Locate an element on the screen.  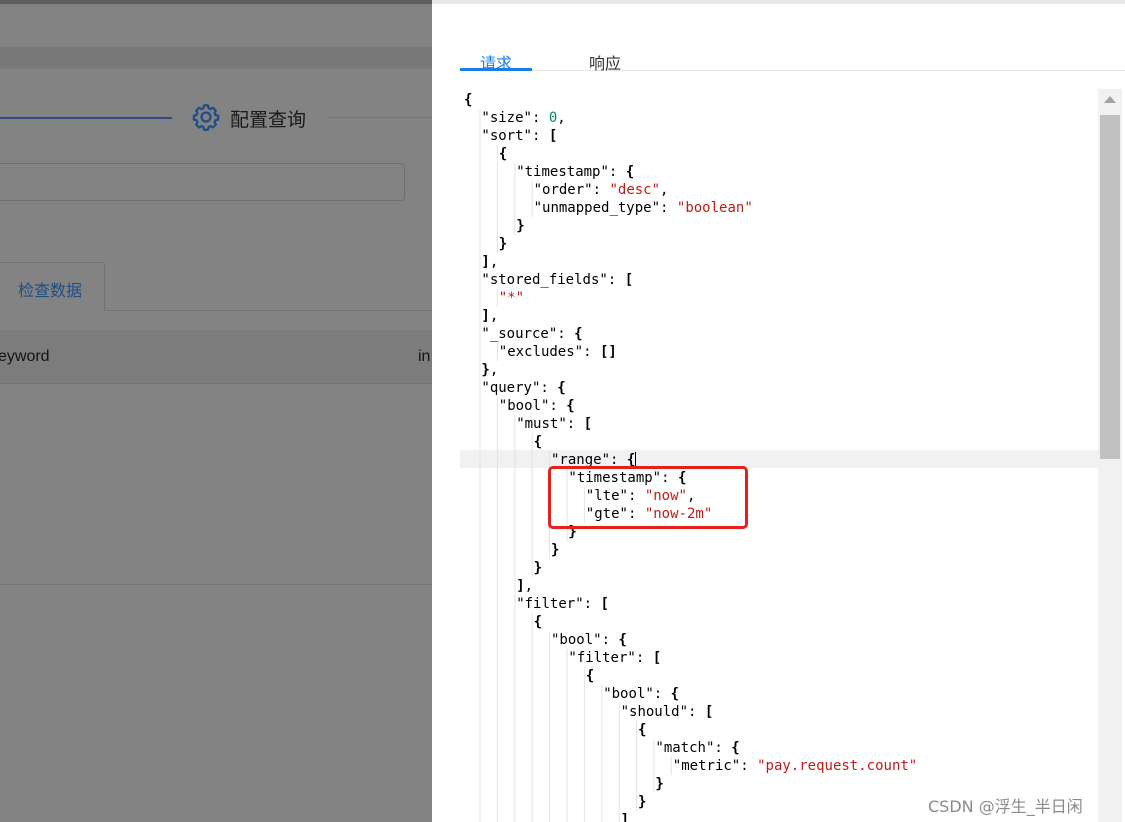
tab-baseline is located at coordinates (268, 310).